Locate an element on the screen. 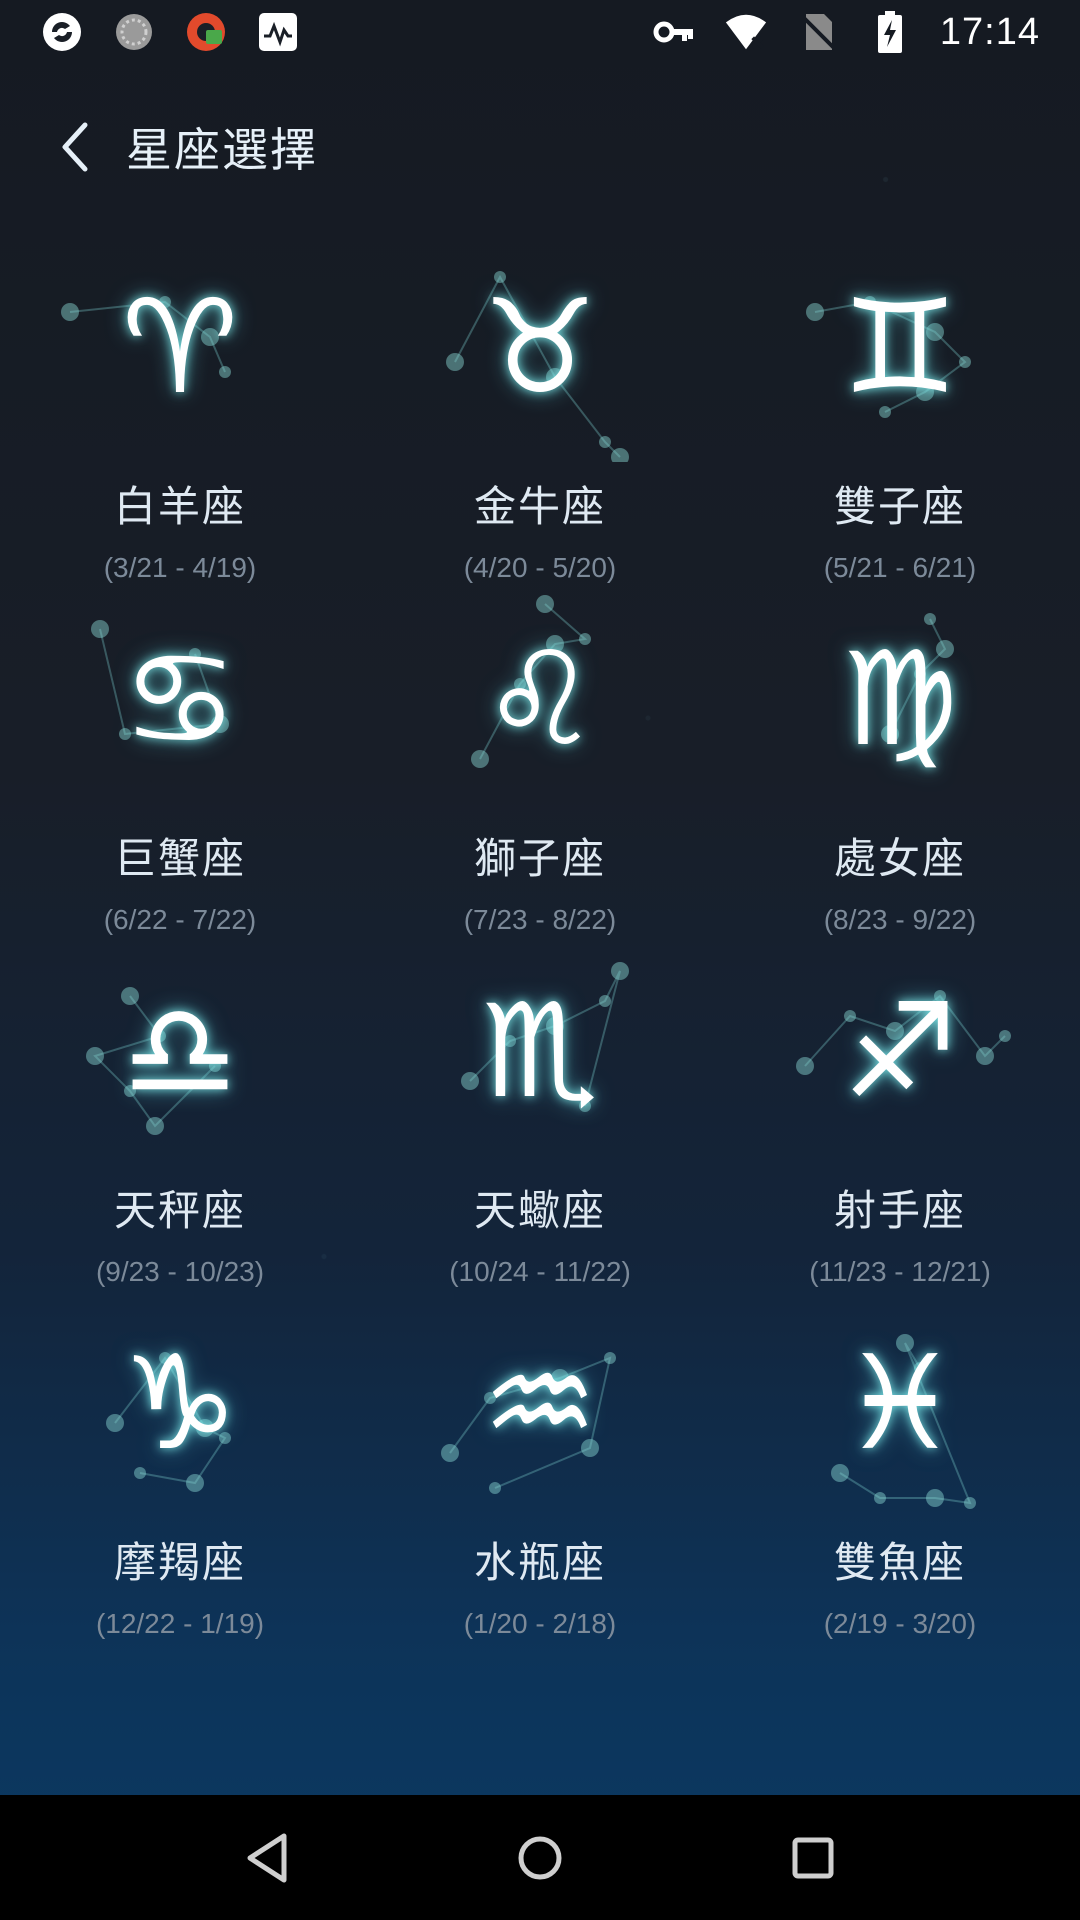 The width and height of the screenshot is (1080, 1920). zodiac-name: 水瓶座 is located at coordinates (539, 1562).